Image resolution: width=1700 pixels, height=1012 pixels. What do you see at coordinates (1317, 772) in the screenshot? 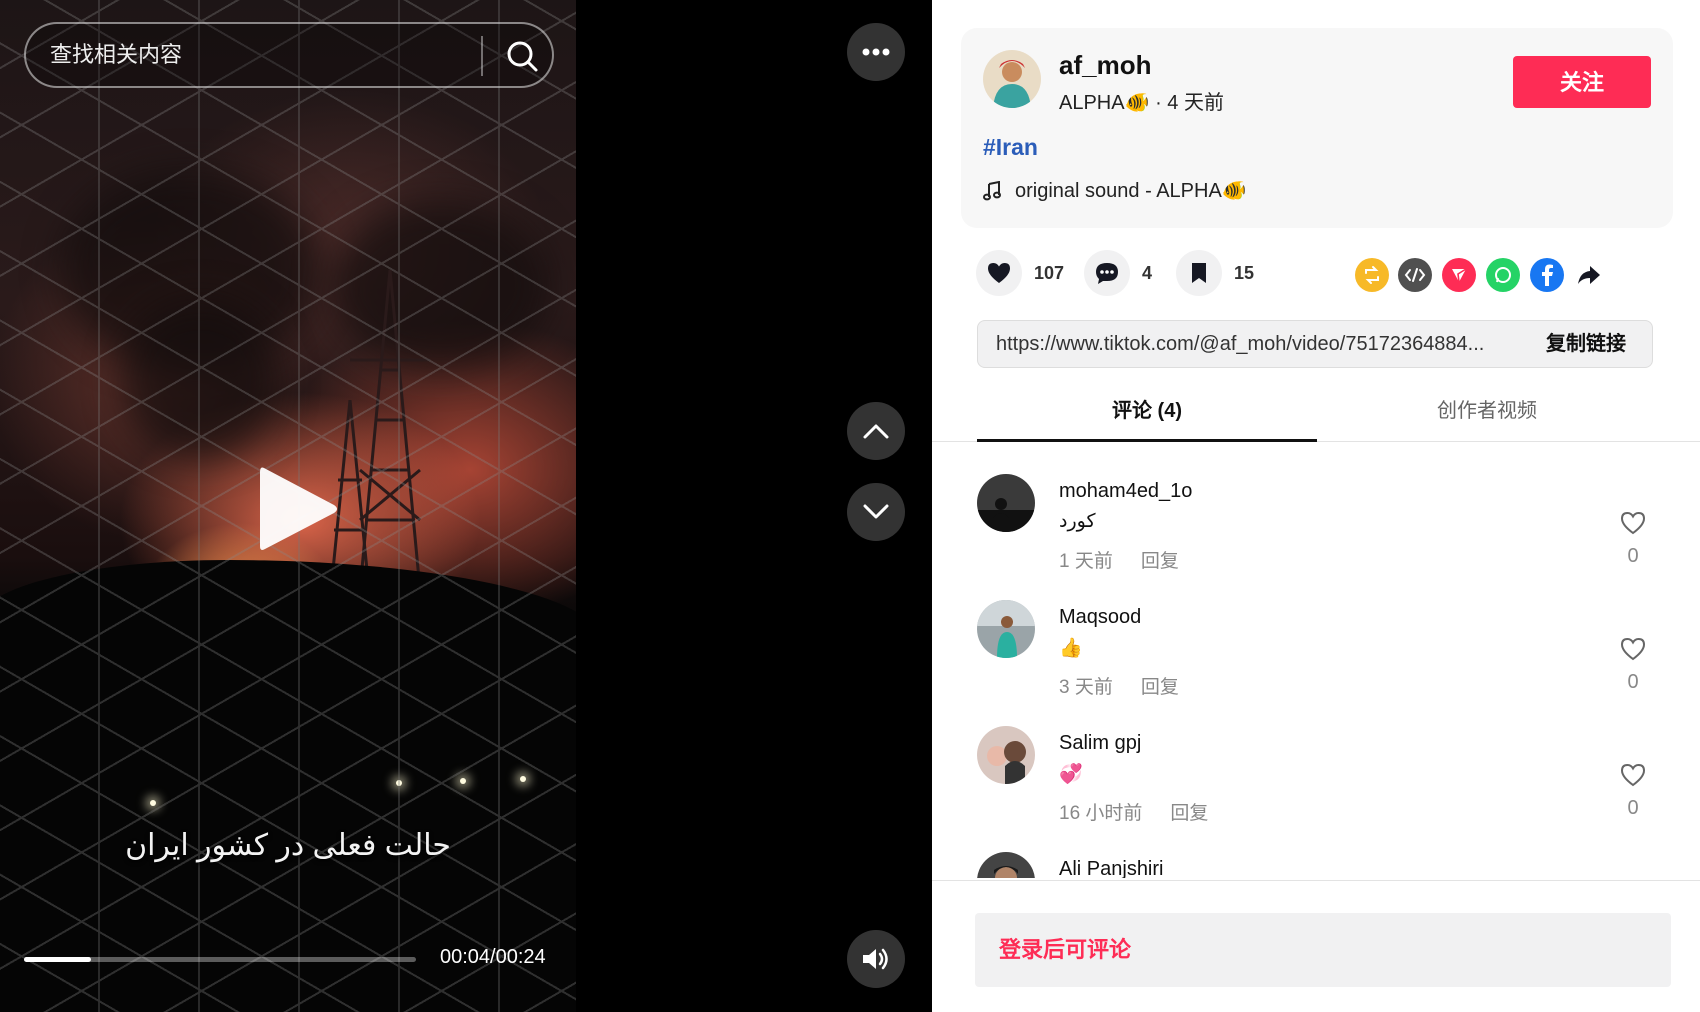
I see `comment-item: Salim gpj 💞 16 小时前 回复 0` at bounding box center [1317, 772].